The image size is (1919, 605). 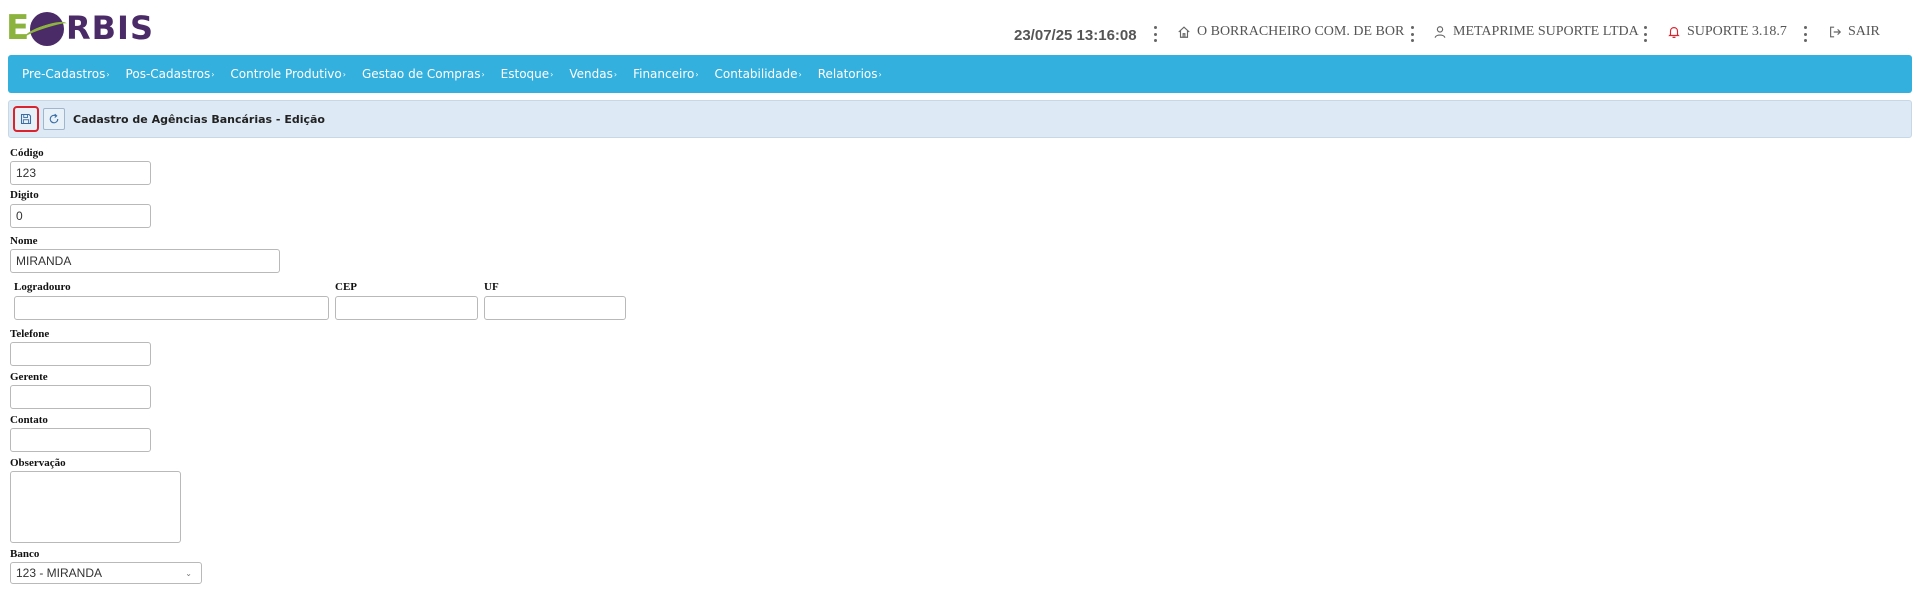 What do you see at coordinates (95, 507) in the screenshot?
I see `observacao-textarea` at bounding box center [95, 507].